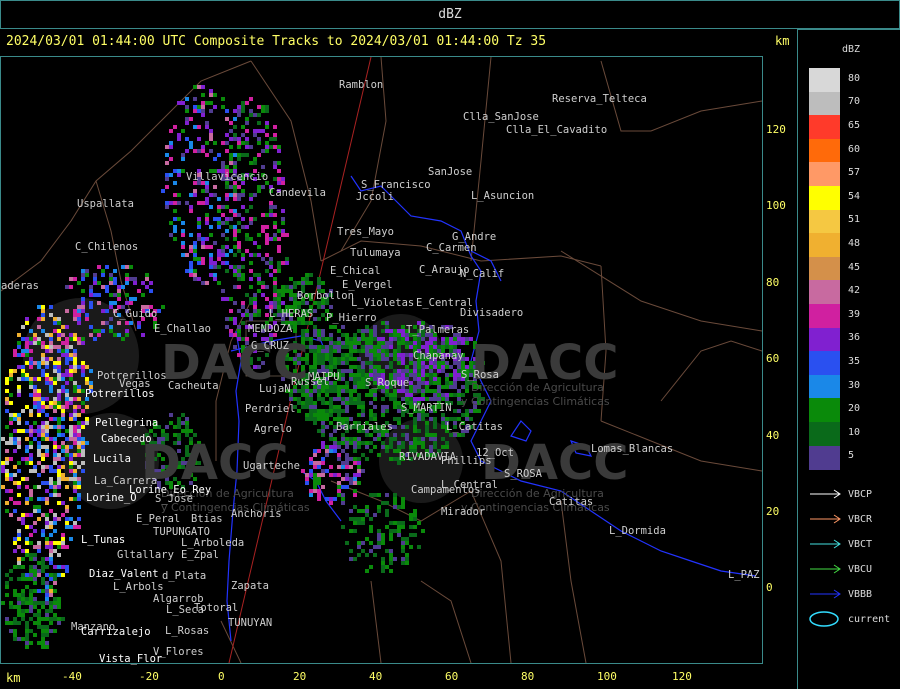 The image size is (900, 689). What do you see at coordinates (127, 423) in the screenshot?
I see `place-label: Pellegrina` at bounding box center [127, 423].